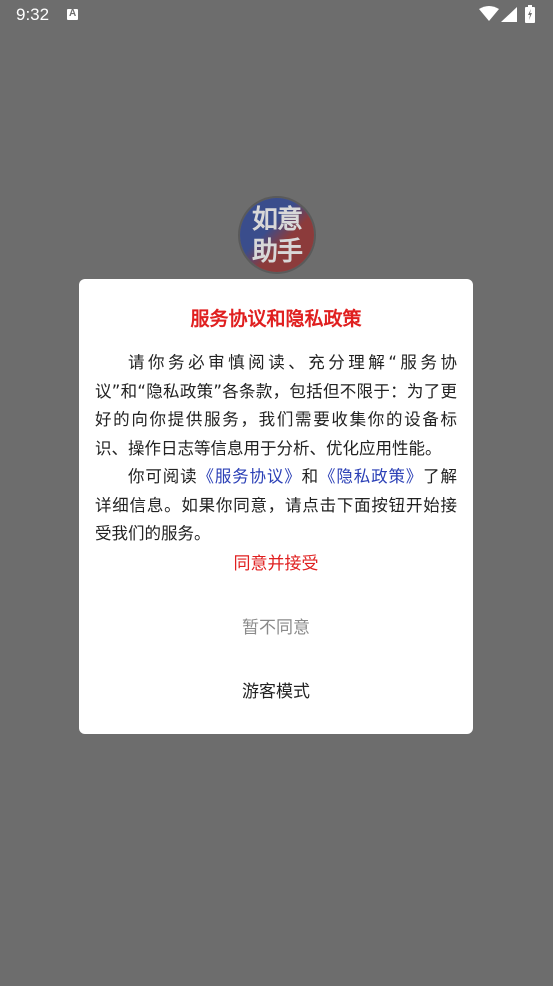 The image size is (553, 986). Describe the element at coordinates (163, 476) in the screenshot. I see `paragraph-2-prefix: 你可阅读` at that location.